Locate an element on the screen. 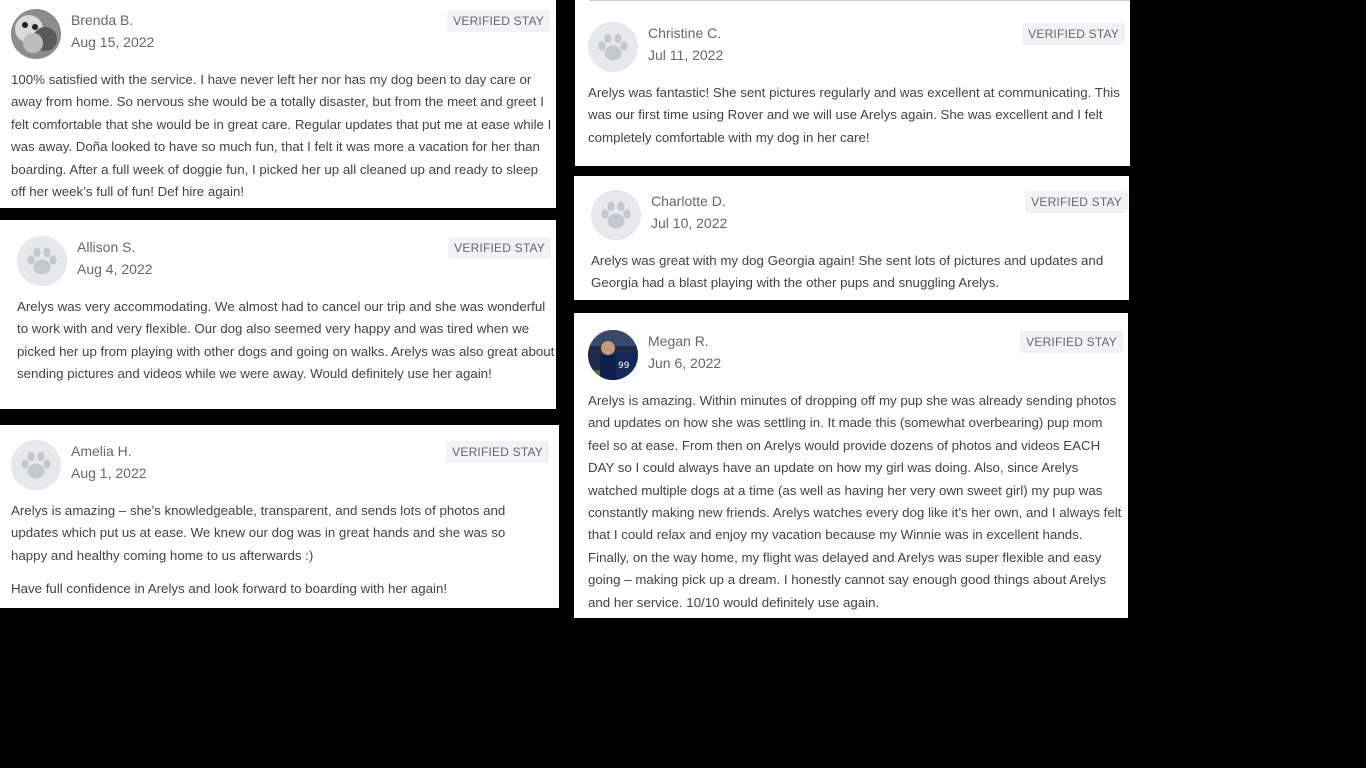 This screenshot has width=1366, height=768. card-divider is located at coordinates (859, 0).